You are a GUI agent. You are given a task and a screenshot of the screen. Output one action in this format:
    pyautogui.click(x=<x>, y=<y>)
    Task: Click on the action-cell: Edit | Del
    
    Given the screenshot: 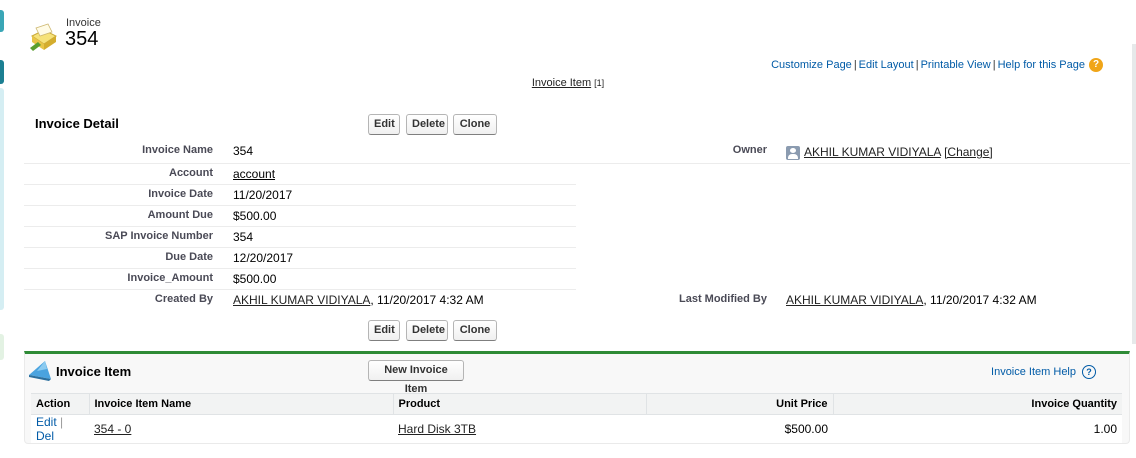 What is the action you would take?
    pyautogui.click(x=60, y=428)
    